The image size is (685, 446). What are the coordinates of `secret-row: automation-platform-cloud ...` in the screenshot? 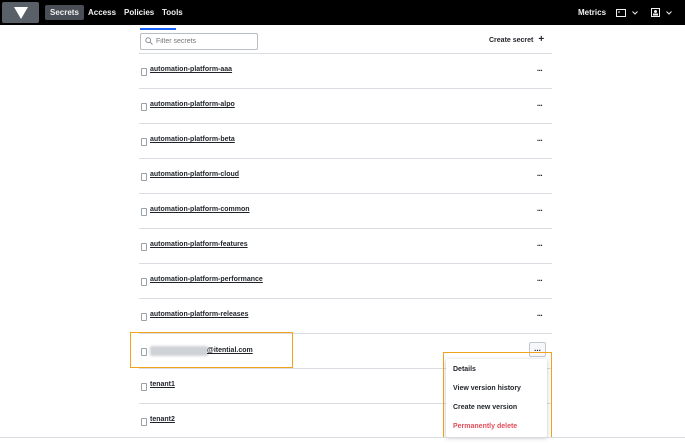 It's located at (345, 175).